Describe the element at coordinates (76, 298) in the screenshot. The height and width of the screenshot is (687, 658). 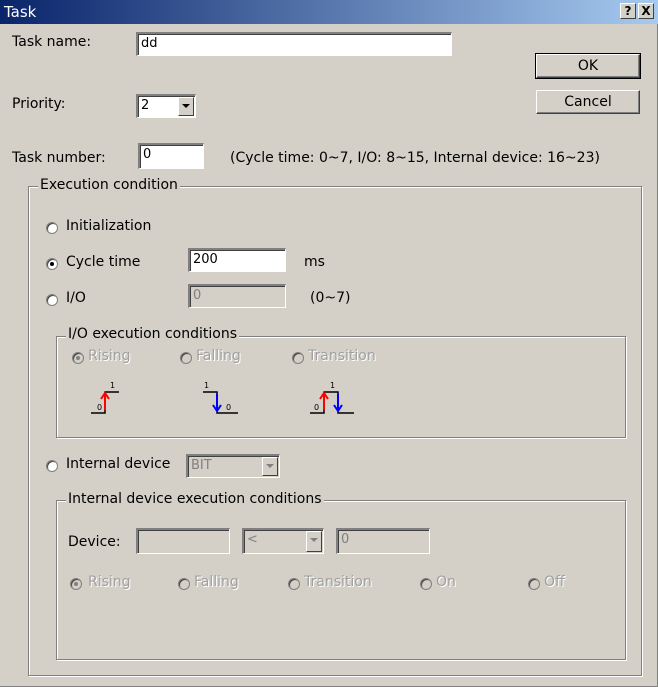
I see `io-label: I/O` at that location.